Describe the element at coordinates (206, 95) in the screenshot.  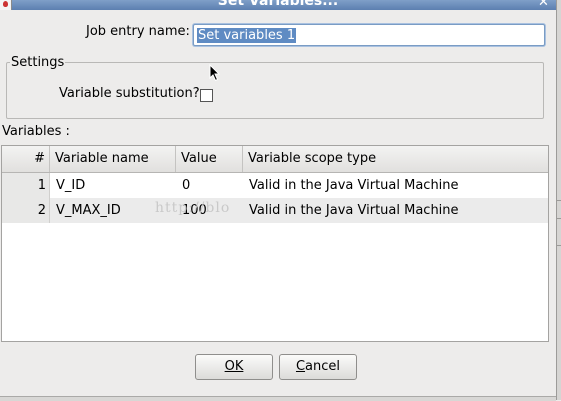
I see `variable-substitution-checkbox` at that location.